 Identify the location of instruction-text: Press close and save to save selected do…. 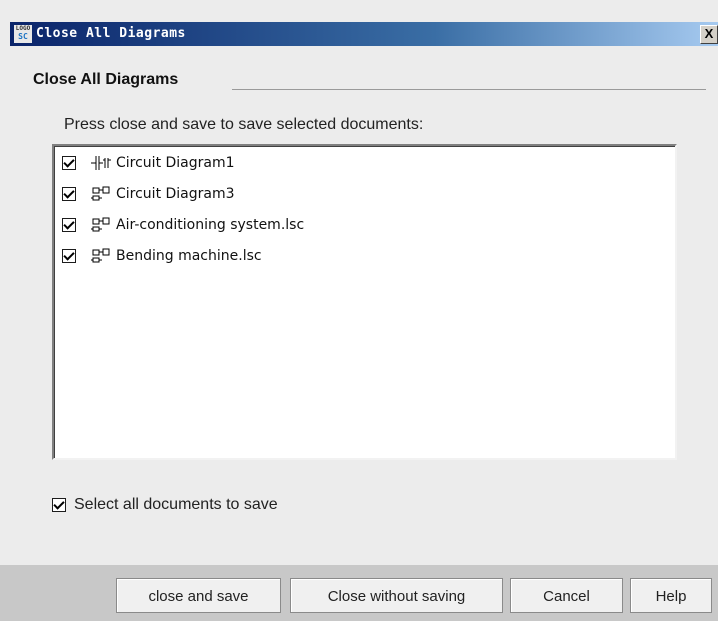
(244, 124).